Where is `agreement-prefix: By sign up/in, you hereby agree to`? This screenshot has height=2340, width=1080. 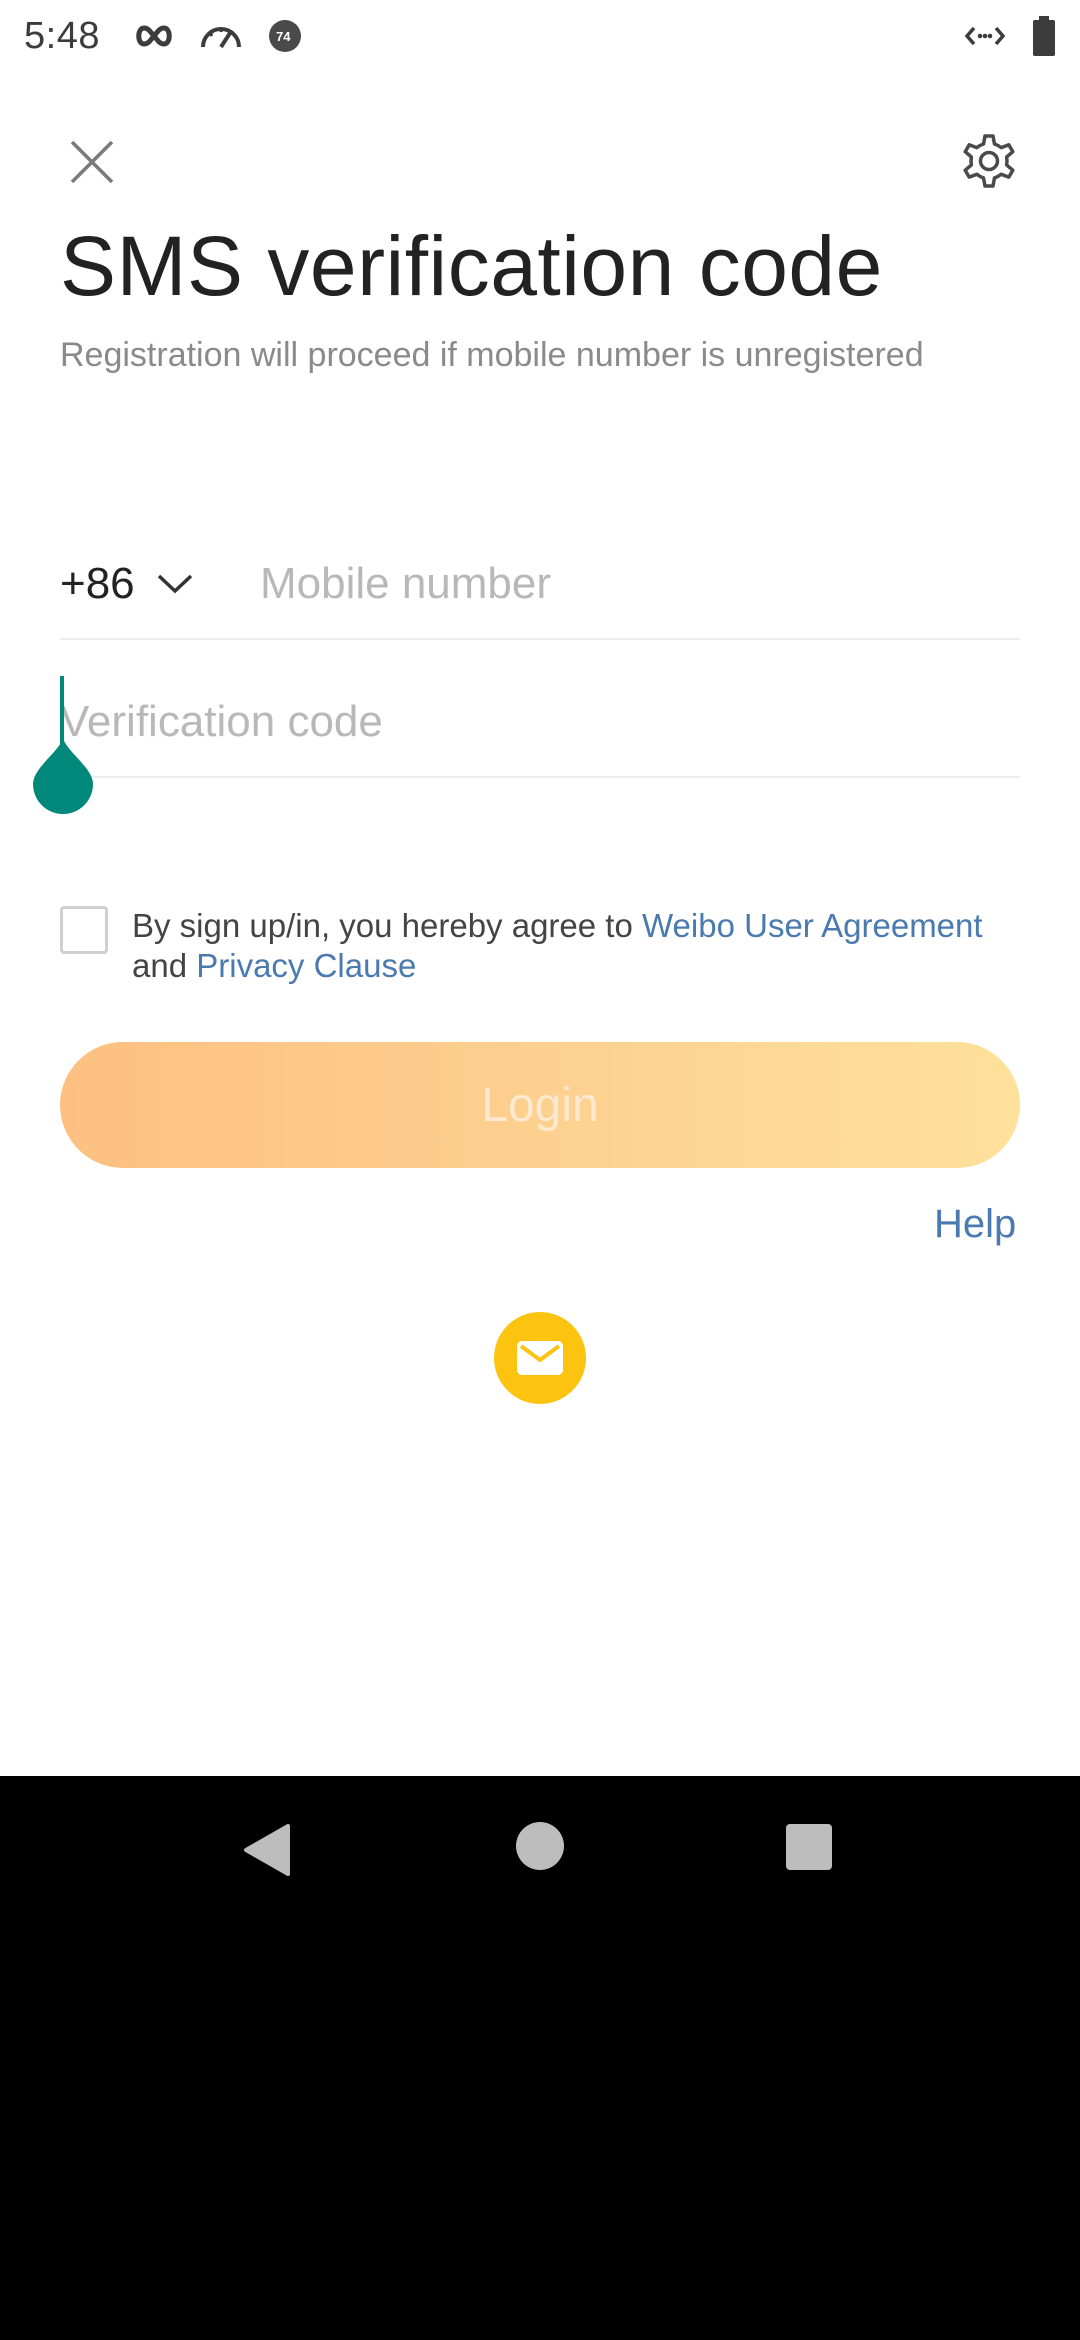 agreement-prefix: By sign up/in, you hereby agree to is located at coordinates (387, 925).